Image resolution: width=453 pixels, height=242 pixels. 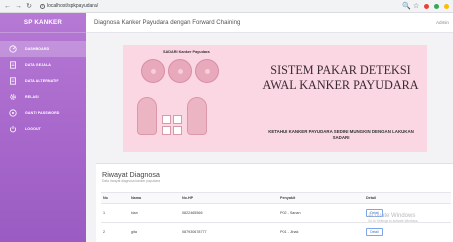 I want to click on sidebar-item-label: GANTI PASSWORD, so click(x=42, y=113).